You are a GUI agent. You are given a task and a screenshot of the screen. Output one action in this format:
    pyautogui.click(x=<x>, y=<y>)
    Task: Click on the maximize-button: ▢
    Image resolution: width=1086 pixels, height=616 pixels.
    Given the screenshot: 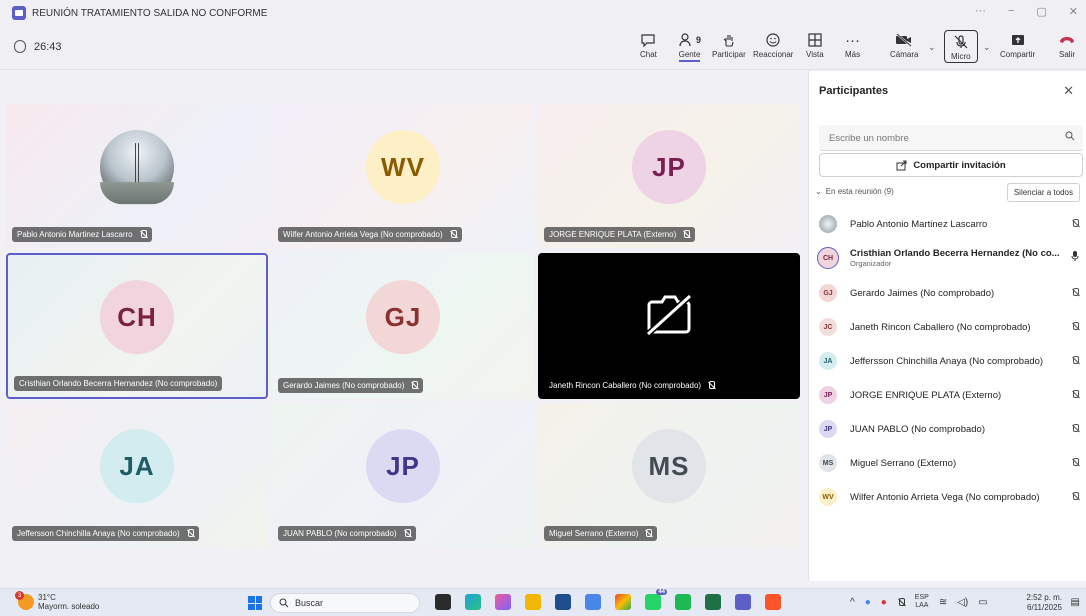 What is the action you would take?
    pyautogui.click(x=1041, y=11)
    